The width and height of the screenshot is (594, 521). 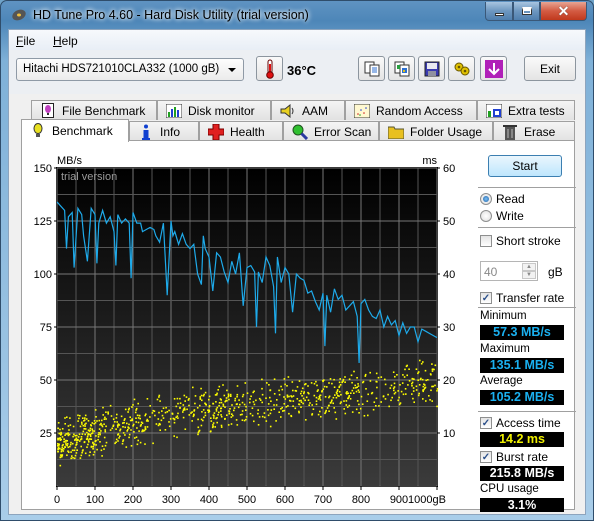 What do you see at coordinates (411, 110) in the screenshot?
I see `tab-random-access: Random Access` at bounding box center [411, 110].